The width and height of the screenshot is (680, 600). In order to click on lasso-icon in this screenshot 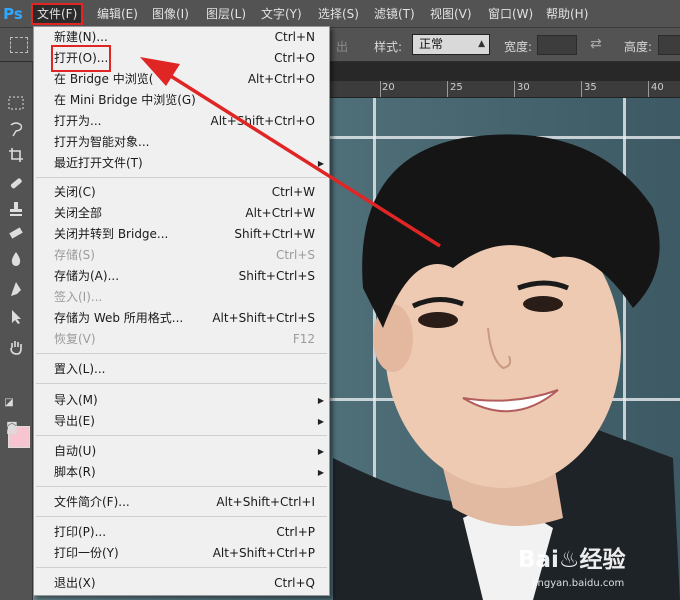, I will do `click(16, 129)`.